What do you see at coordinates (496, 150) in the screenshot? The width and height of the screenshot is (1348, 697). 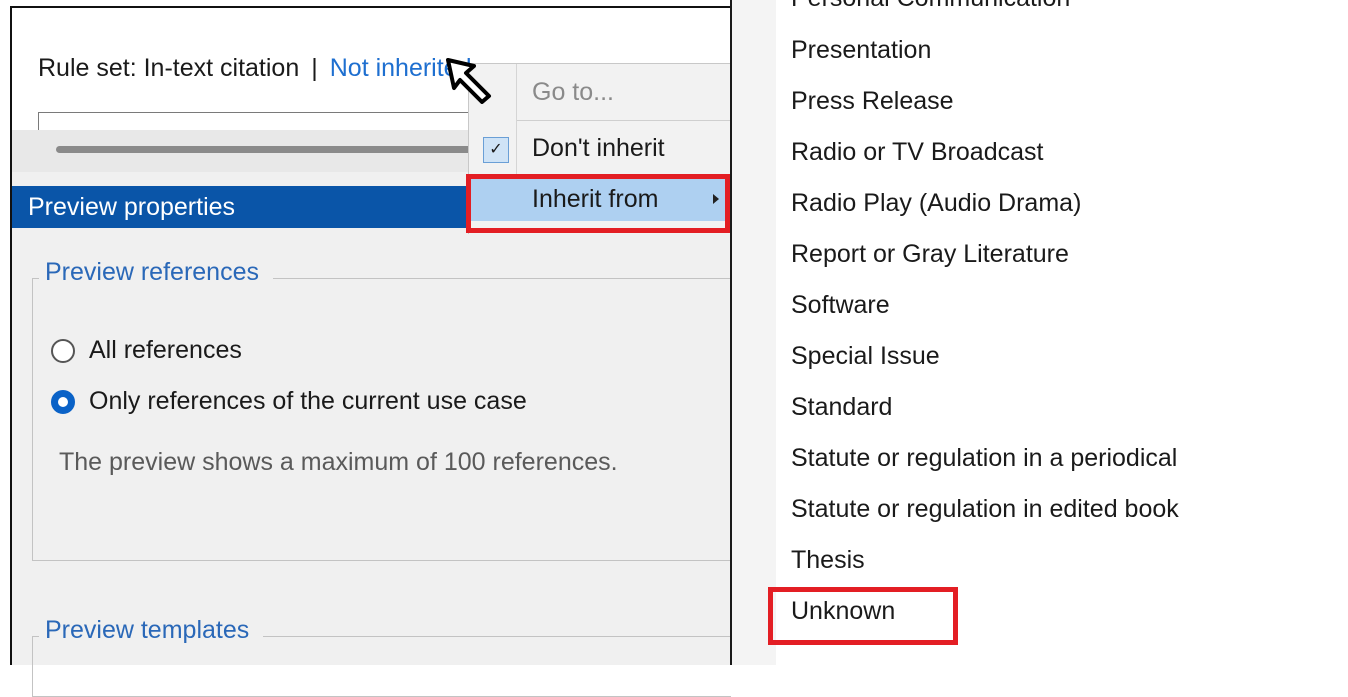 I see `checkmark-icon: ✓` at bounding box center [496, 150].